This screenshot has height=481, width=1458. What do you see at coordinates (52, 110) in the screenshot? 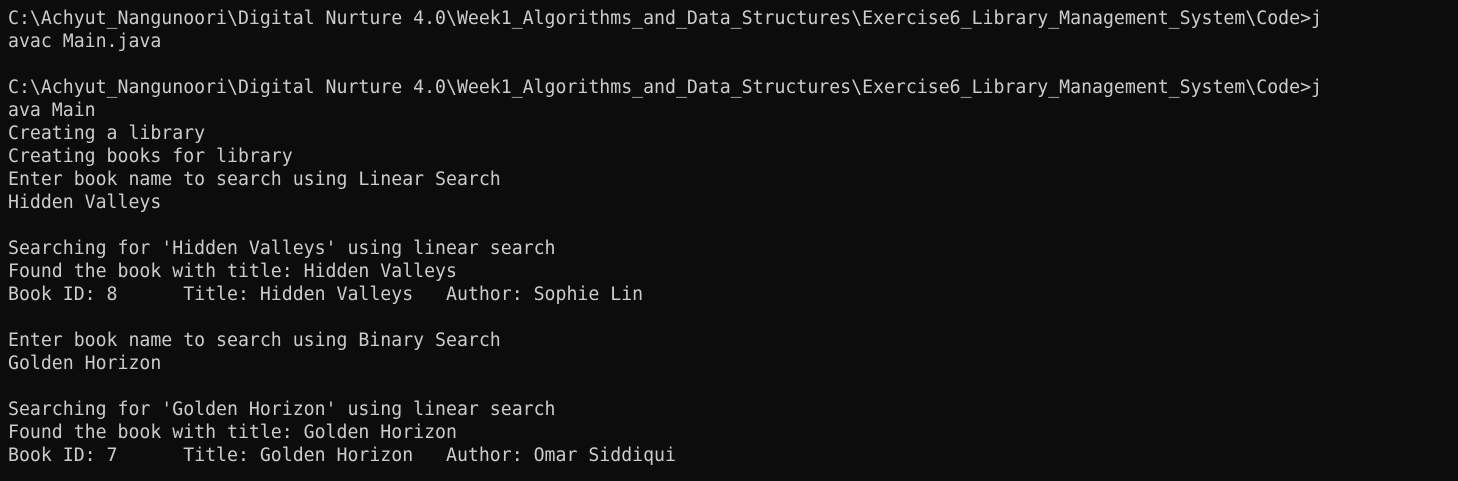
I see `command-java: ava Main` at bounding box center [52, 110].